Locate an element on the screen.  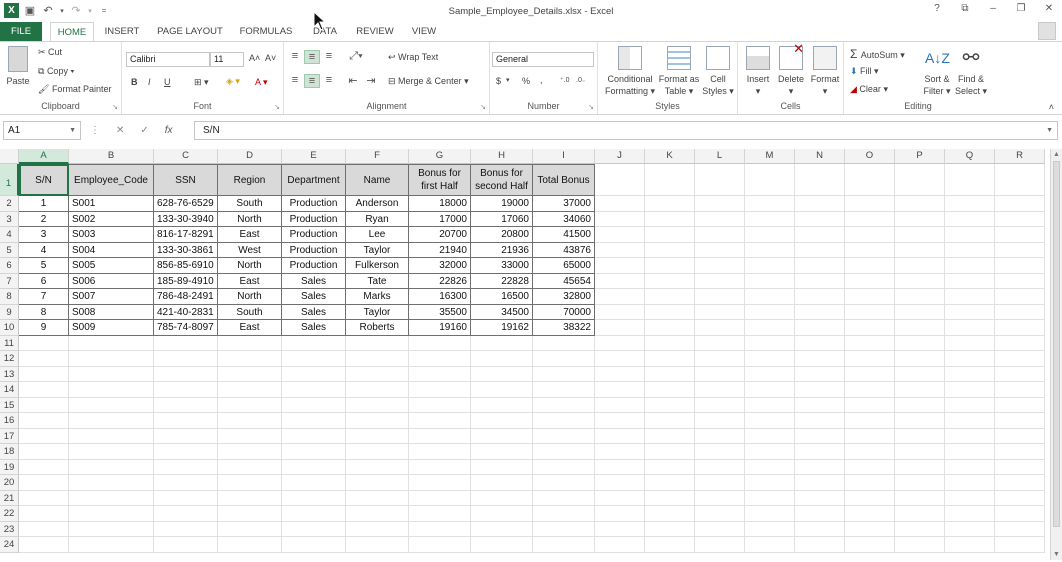
table-cell: 5 is located at coordinates (44, 266).